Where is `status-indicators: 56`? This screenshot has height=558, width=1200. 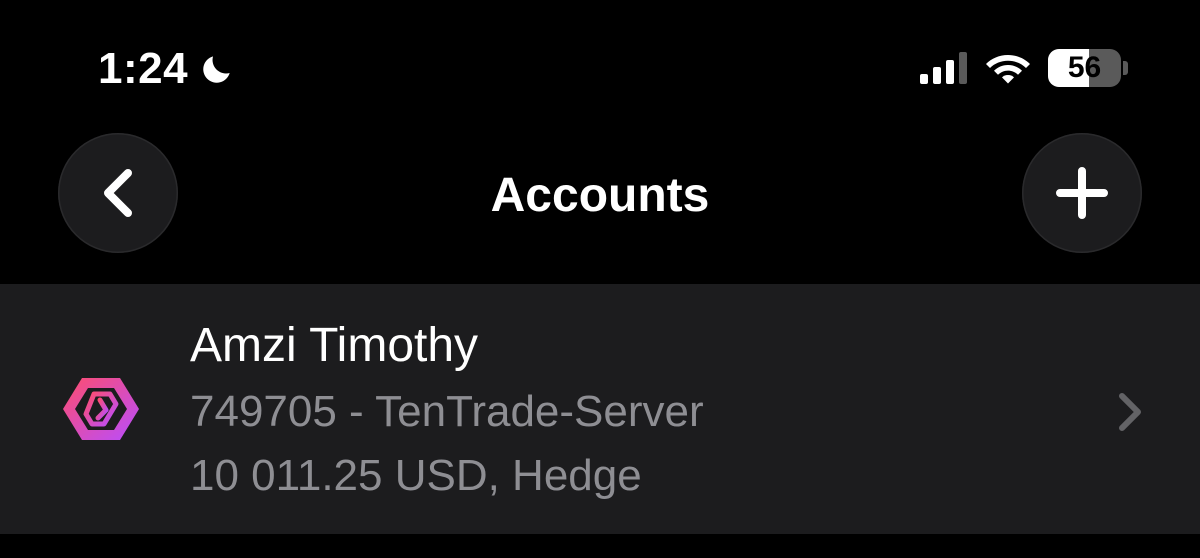 status-indicators: 56 is located at coordinates (1024, 68).